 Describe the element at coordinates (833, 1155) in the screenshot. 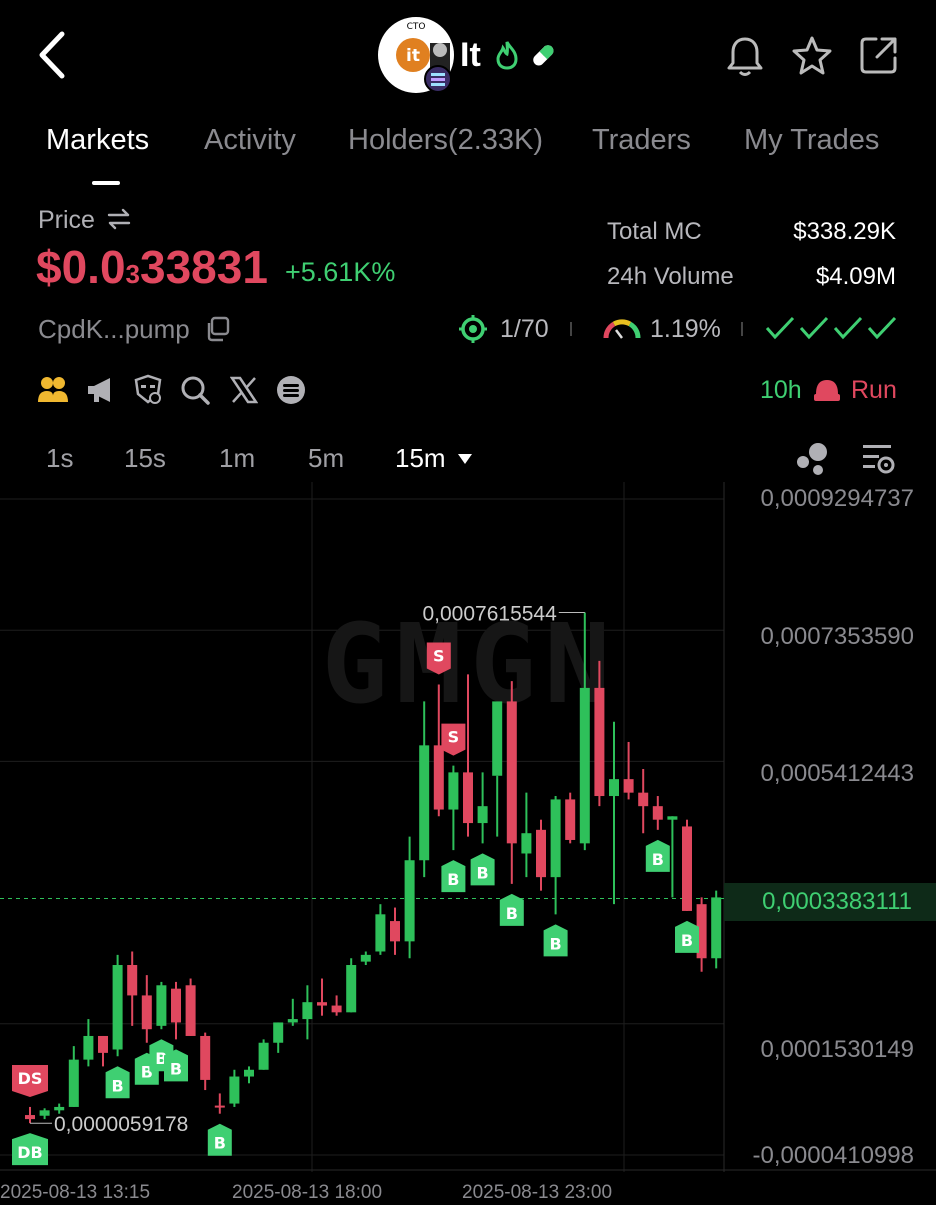

I see `y-axis-label: -0,0000410998` at that location.